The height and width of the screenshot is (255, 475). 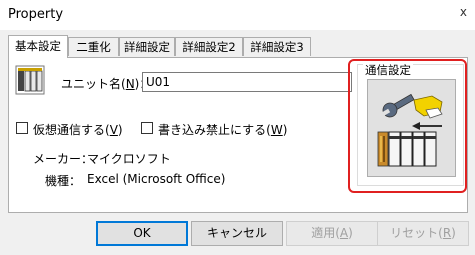 What do you see at coordinates (156, 179) in the screenshot?
I see `model-value: Excel (Microsoft Office)` at bounding box center [156, 179].